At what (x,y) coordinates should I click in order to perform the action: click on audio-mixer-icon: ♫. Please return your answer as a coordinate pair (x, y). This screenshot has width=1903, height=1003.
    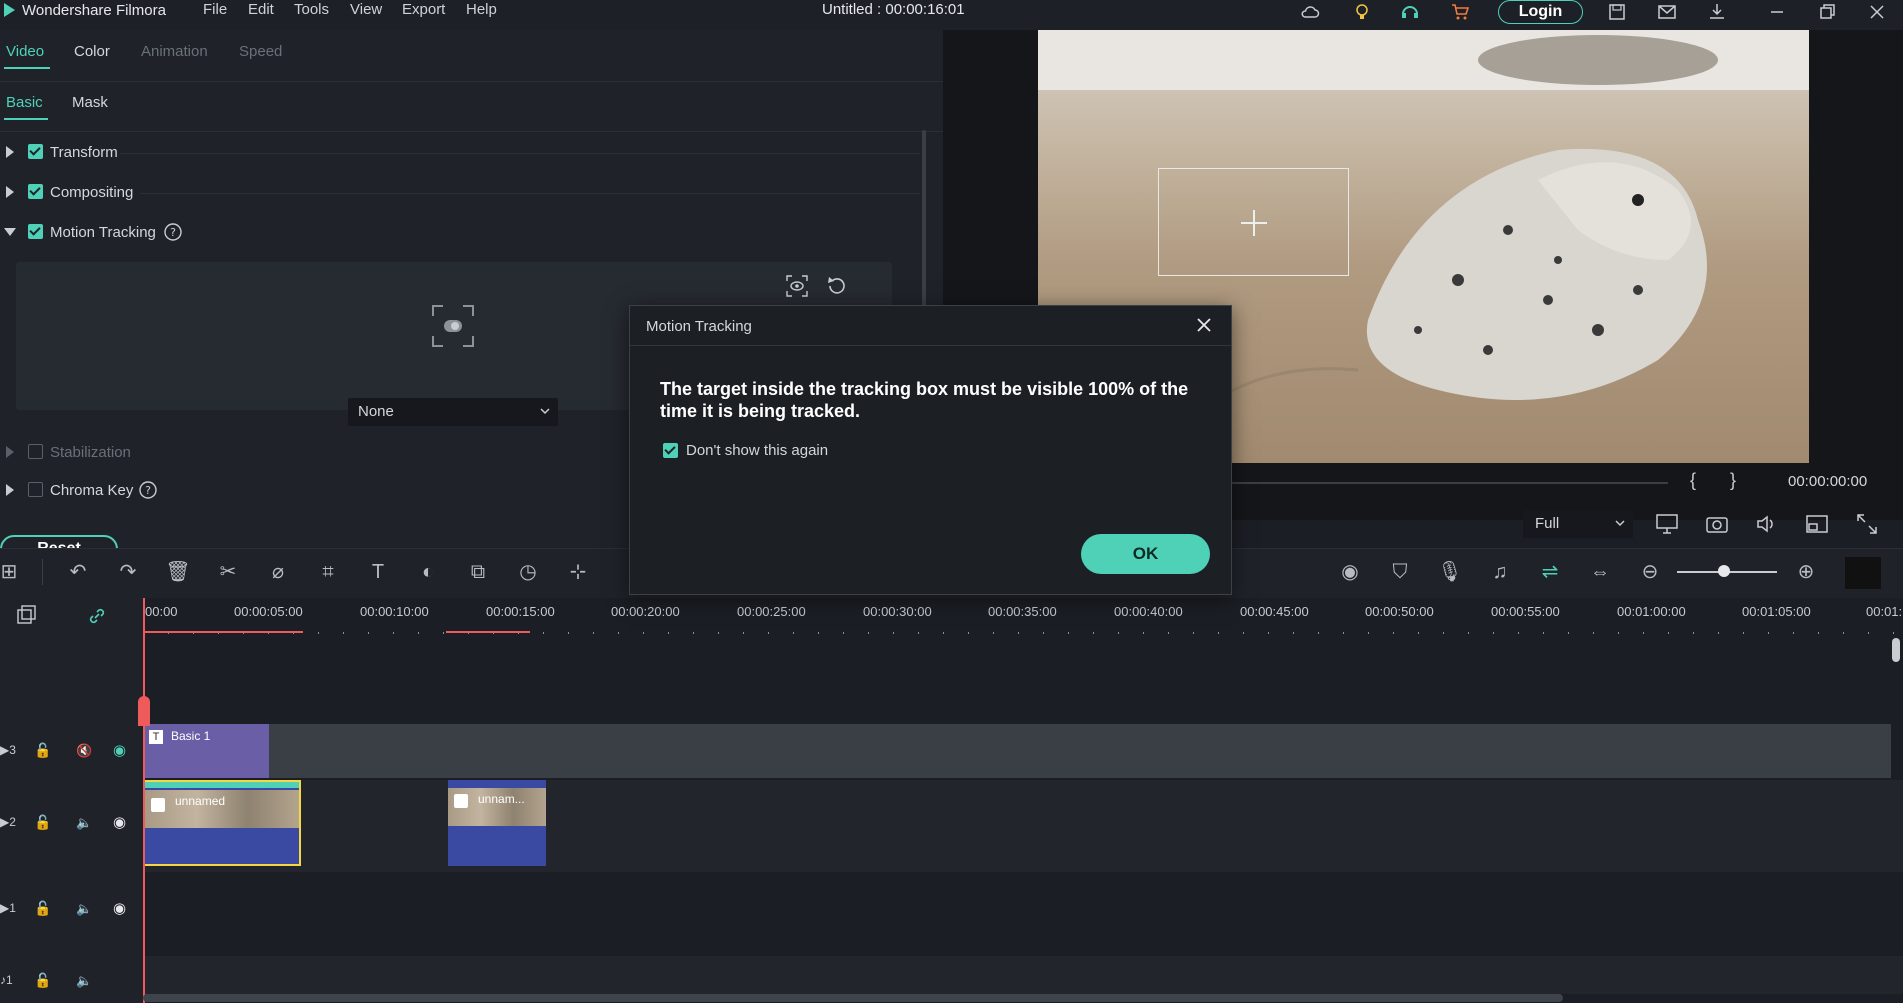
    Looking at the image, I should click on (1500, 572).